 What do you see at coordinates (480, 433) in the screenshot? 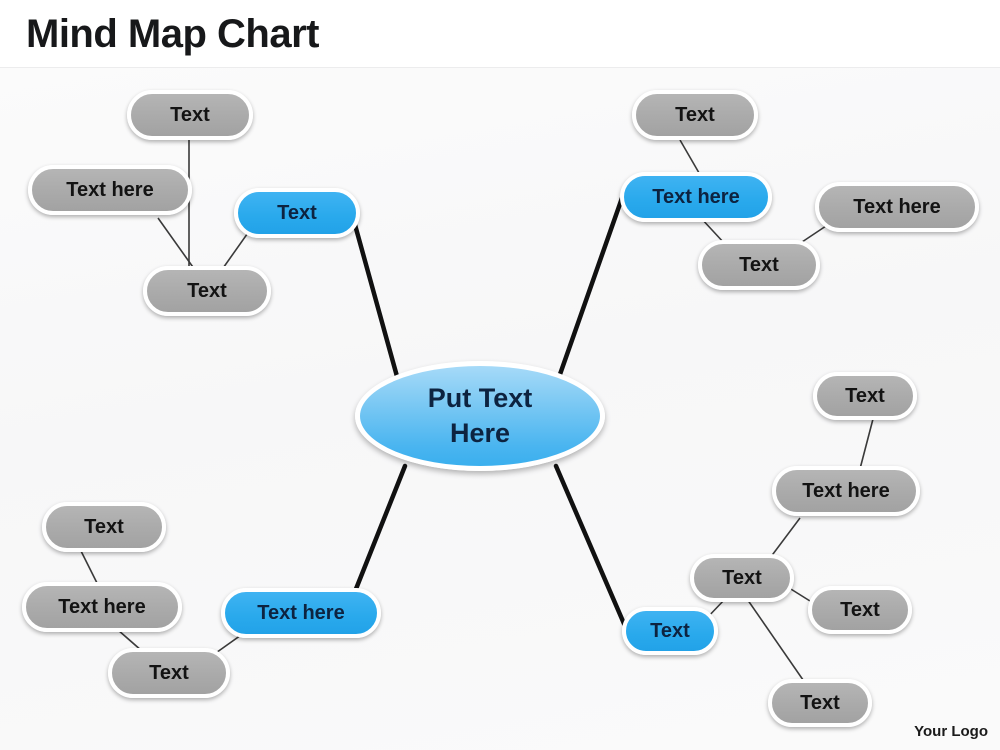
I see `center-node-line2: Here` at bounding box center [480, 433].